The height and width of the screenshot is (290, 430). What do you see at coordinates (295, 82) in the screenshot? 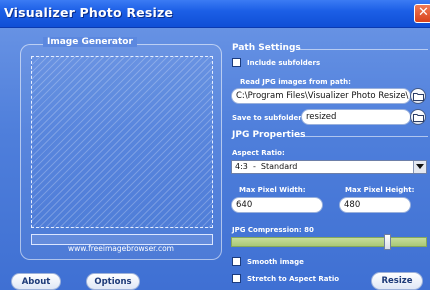
I see `read-path-label: Read JPG images from path:` at bounding box center [295, 82].